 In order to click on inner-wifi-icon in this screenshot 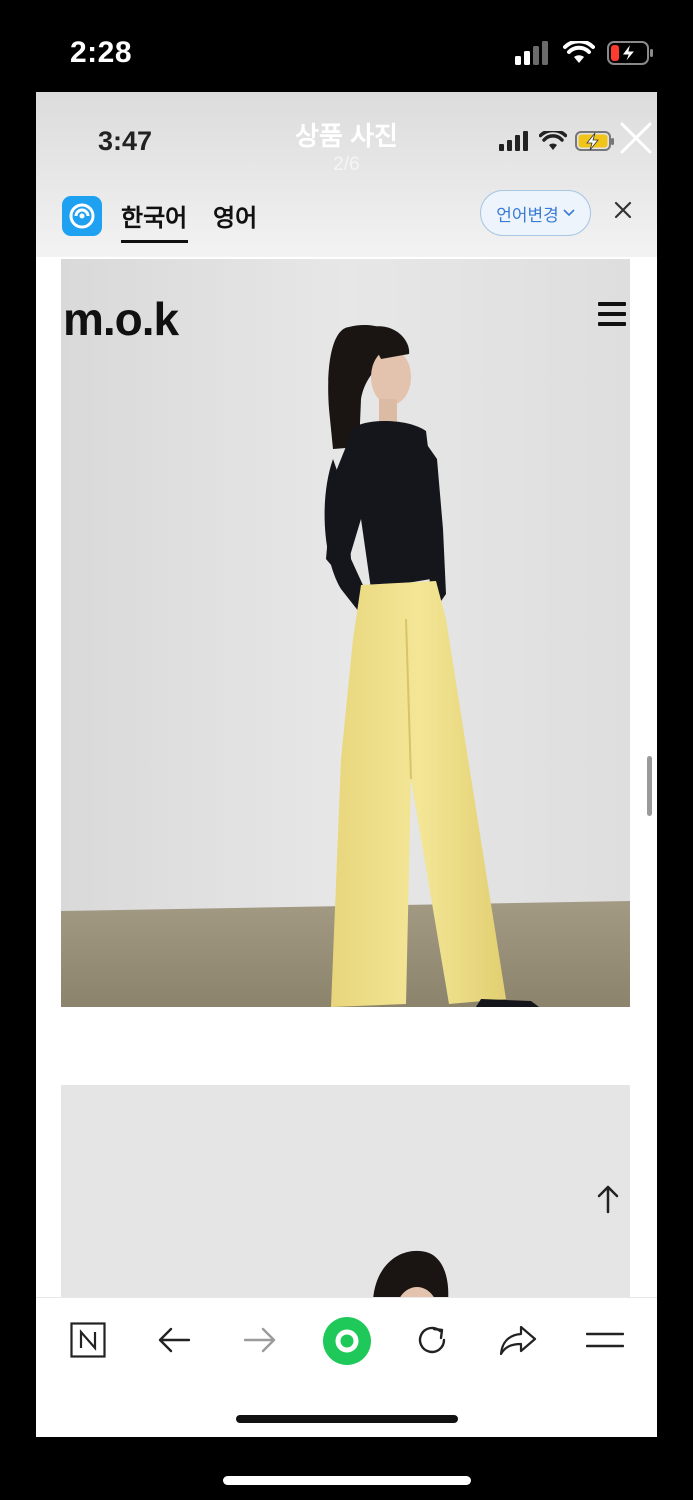, I will do `click(553, 140)`.